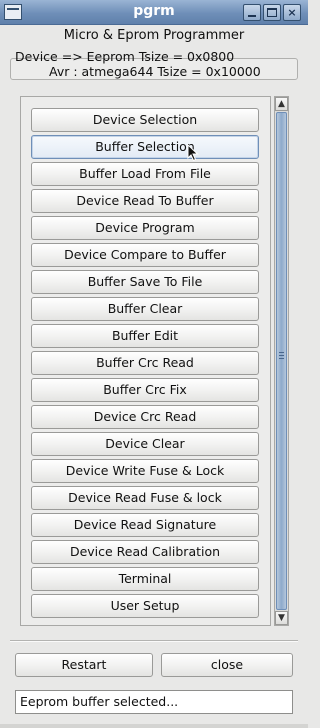 This screenshot has height=728, width=320. I want to click on device-read-to-buffer-button: Device Read To Buffer, so click(145, 201).